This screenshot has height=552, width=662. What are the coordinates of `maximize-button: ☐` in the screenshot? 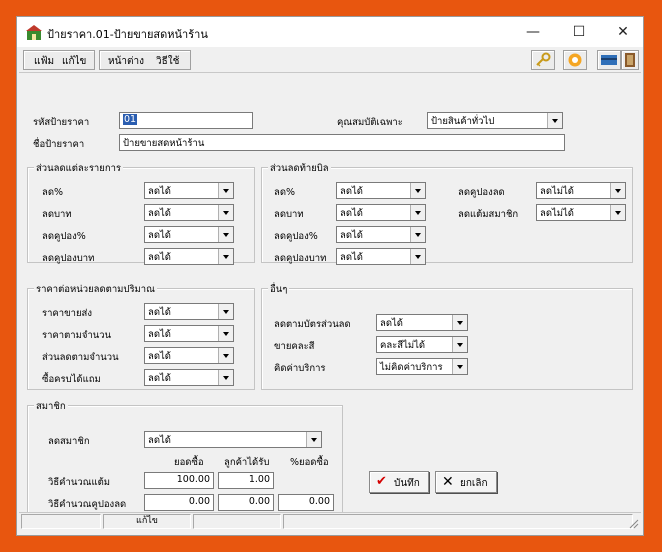 It's located at (579, 32).